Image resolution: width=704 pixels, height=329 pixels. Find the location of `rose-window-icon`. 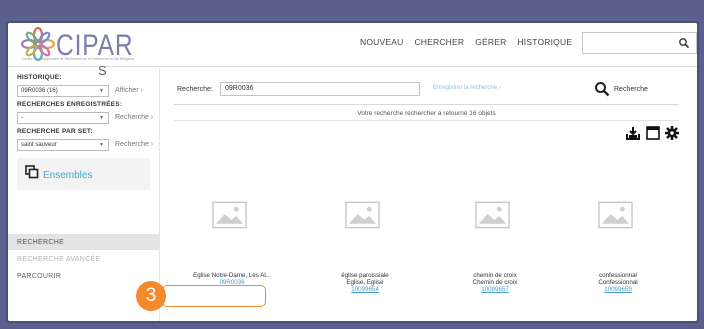

rose-window-icon is located at coordinates (38, 44).